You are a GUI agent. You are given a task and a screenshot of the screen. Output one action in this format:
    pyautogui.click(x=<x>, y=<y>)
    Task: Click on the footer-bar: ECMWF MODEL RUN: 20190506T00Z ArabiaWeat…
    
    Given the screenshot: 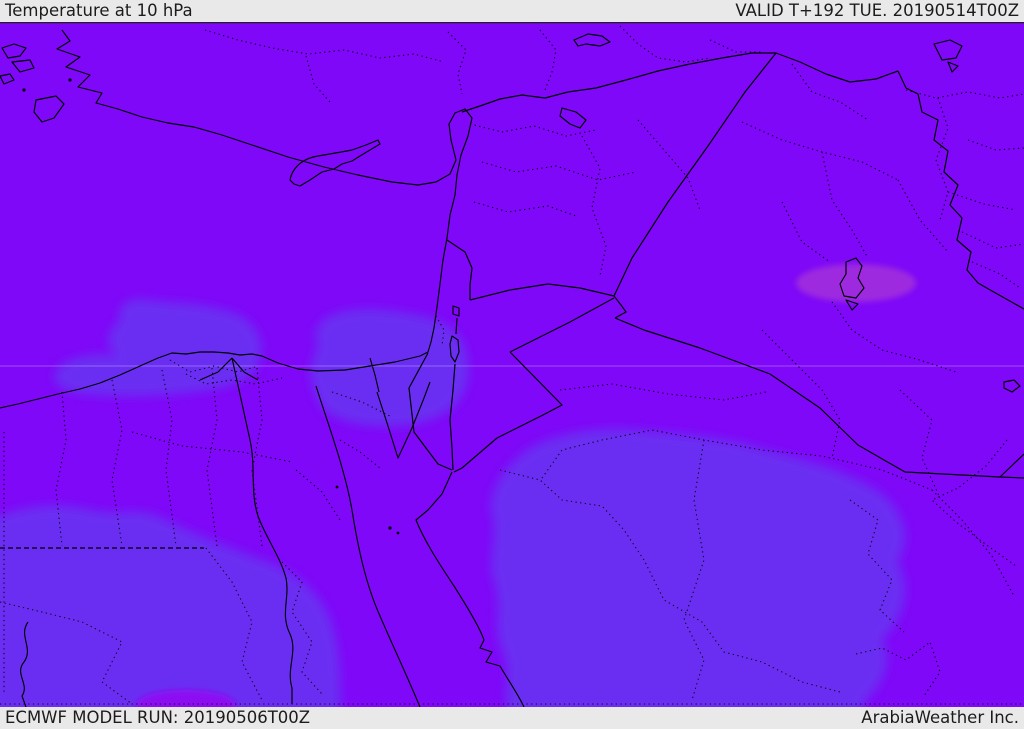 What is the action you would take?
    pyautogui.click(x=512, y=718)
    